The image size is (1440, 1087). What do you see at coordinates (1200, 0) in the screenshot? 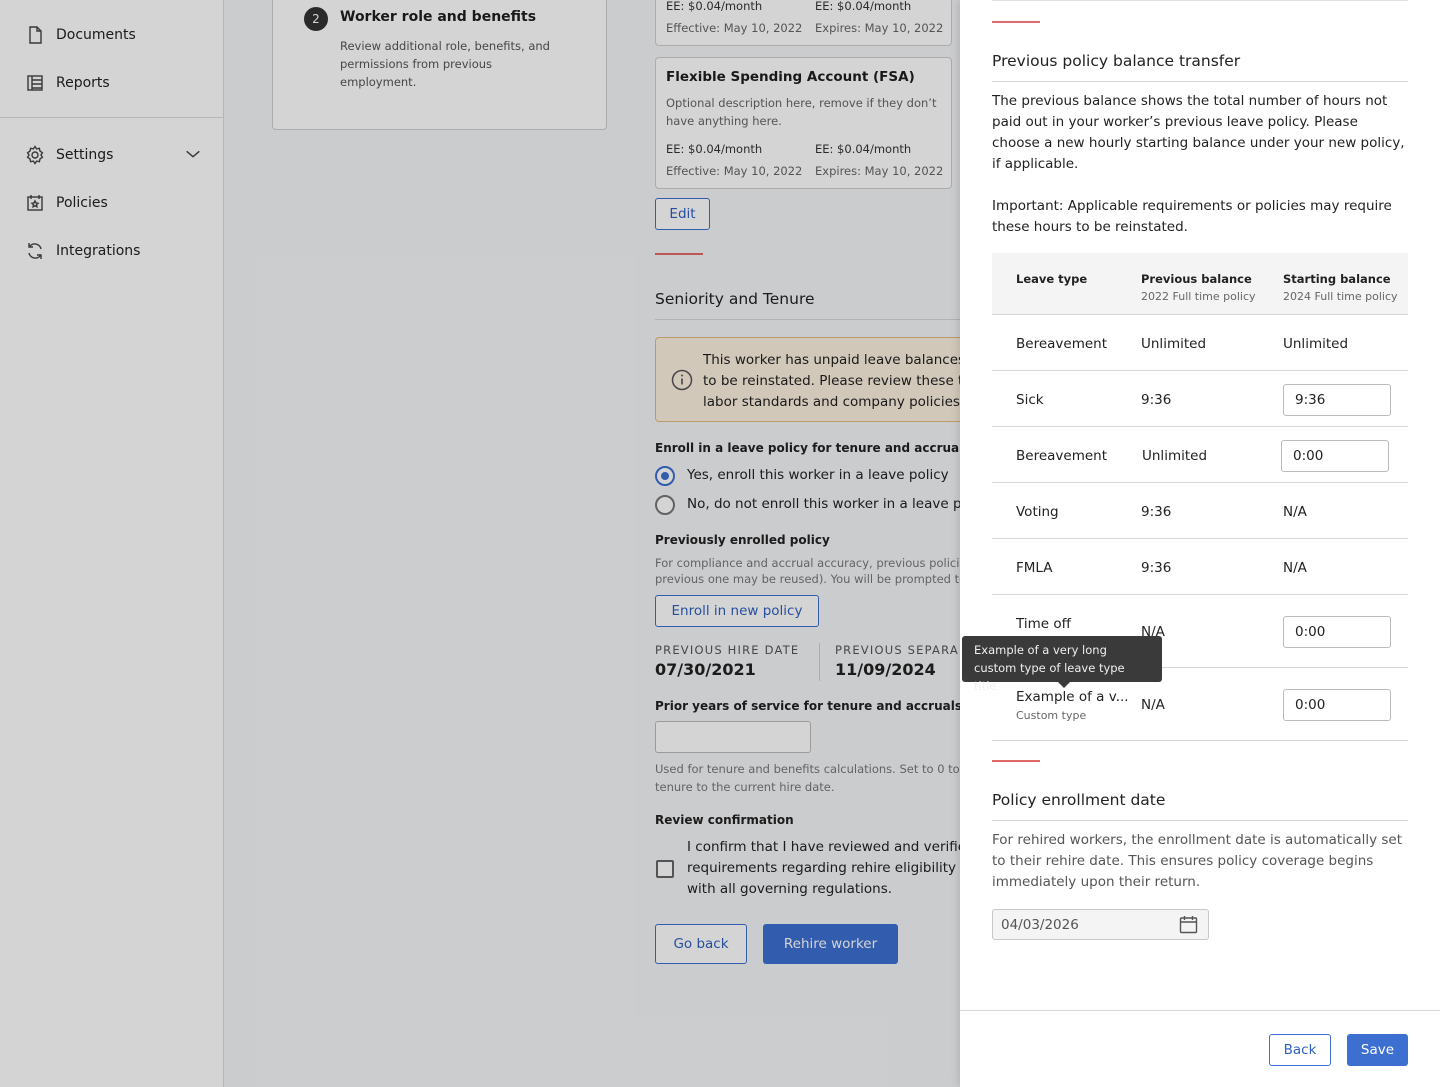
I see `panel-top-rule` at bounding box center [1200, 0].